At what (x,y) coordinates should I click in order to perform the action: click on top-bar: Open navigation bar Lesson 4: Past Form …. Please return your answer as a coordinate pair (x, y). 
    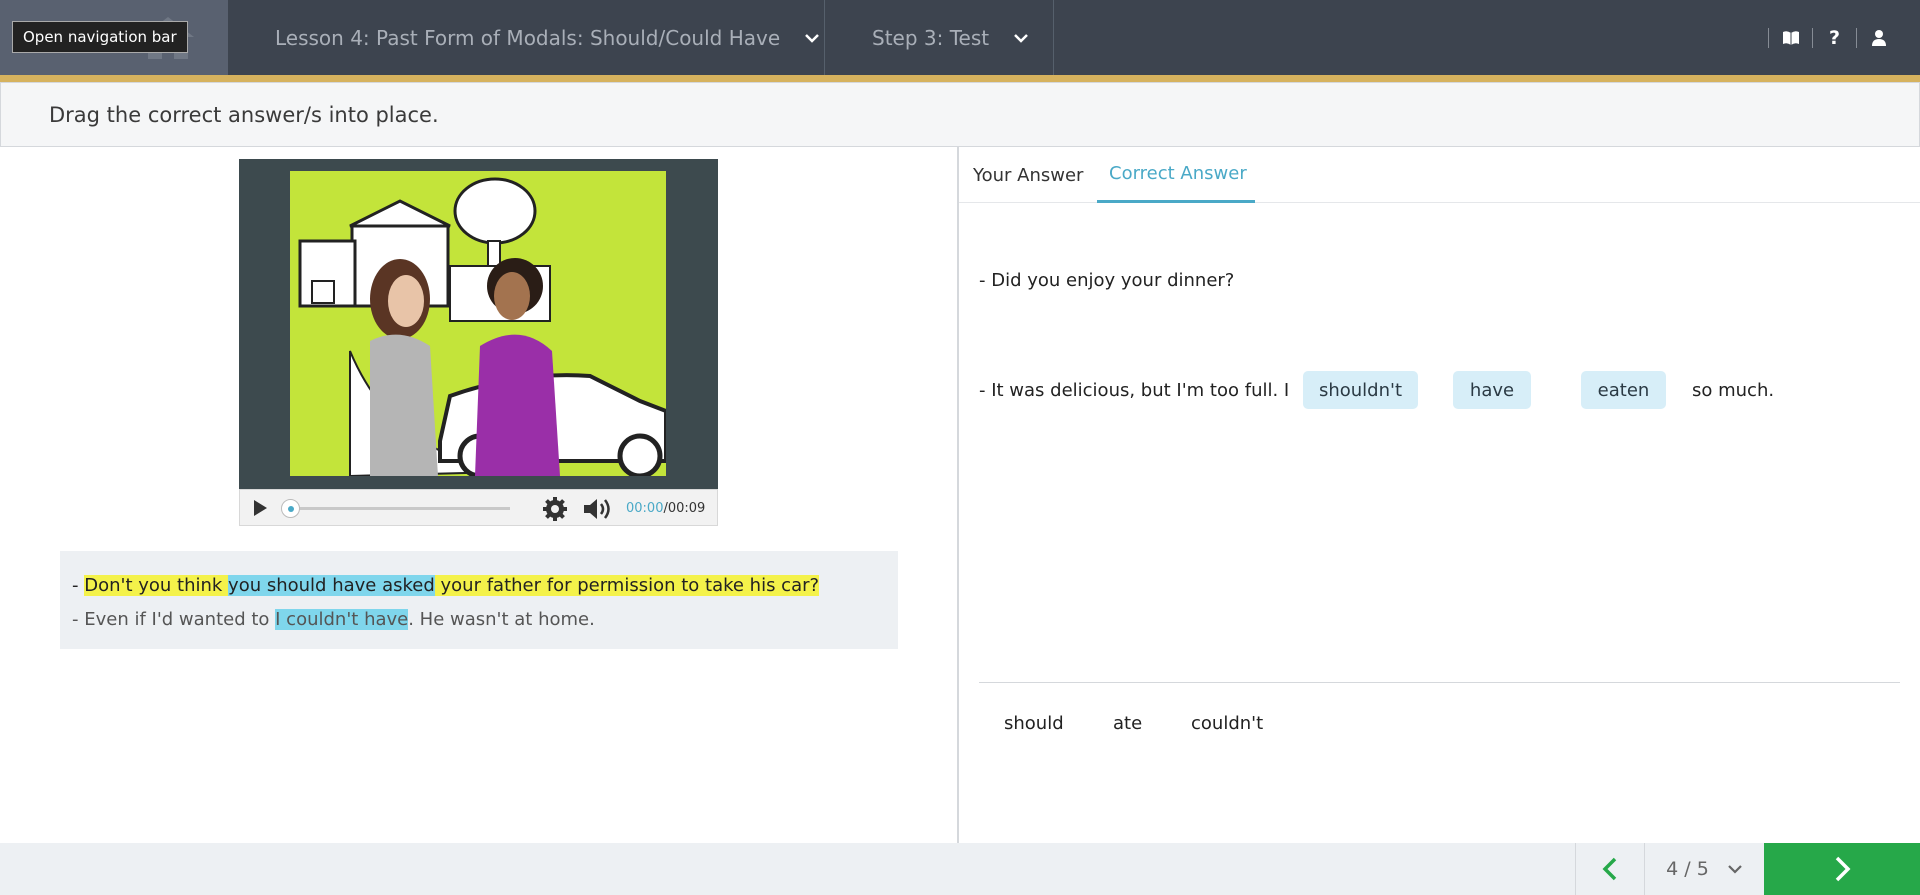
    Looking at the image, I should click on (960, 37).